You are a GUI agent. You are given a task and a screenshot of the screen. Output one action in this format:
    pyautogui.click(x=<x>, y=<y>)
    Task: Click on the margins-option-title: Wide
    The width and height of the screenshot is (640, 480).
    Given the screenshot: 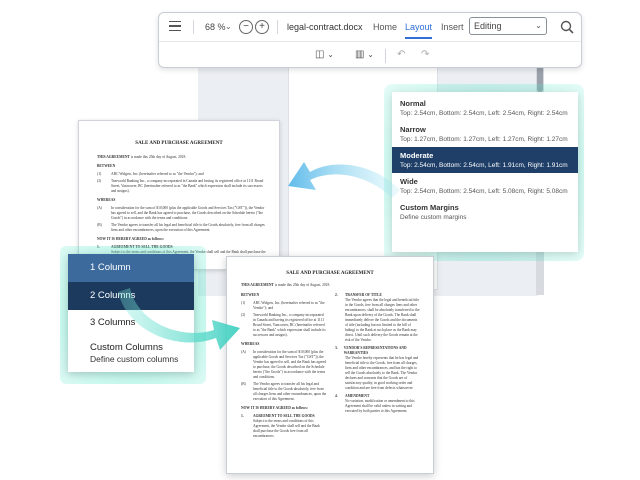 What is the action you would take?
    pyautogui.click(x=409, y=181)
    